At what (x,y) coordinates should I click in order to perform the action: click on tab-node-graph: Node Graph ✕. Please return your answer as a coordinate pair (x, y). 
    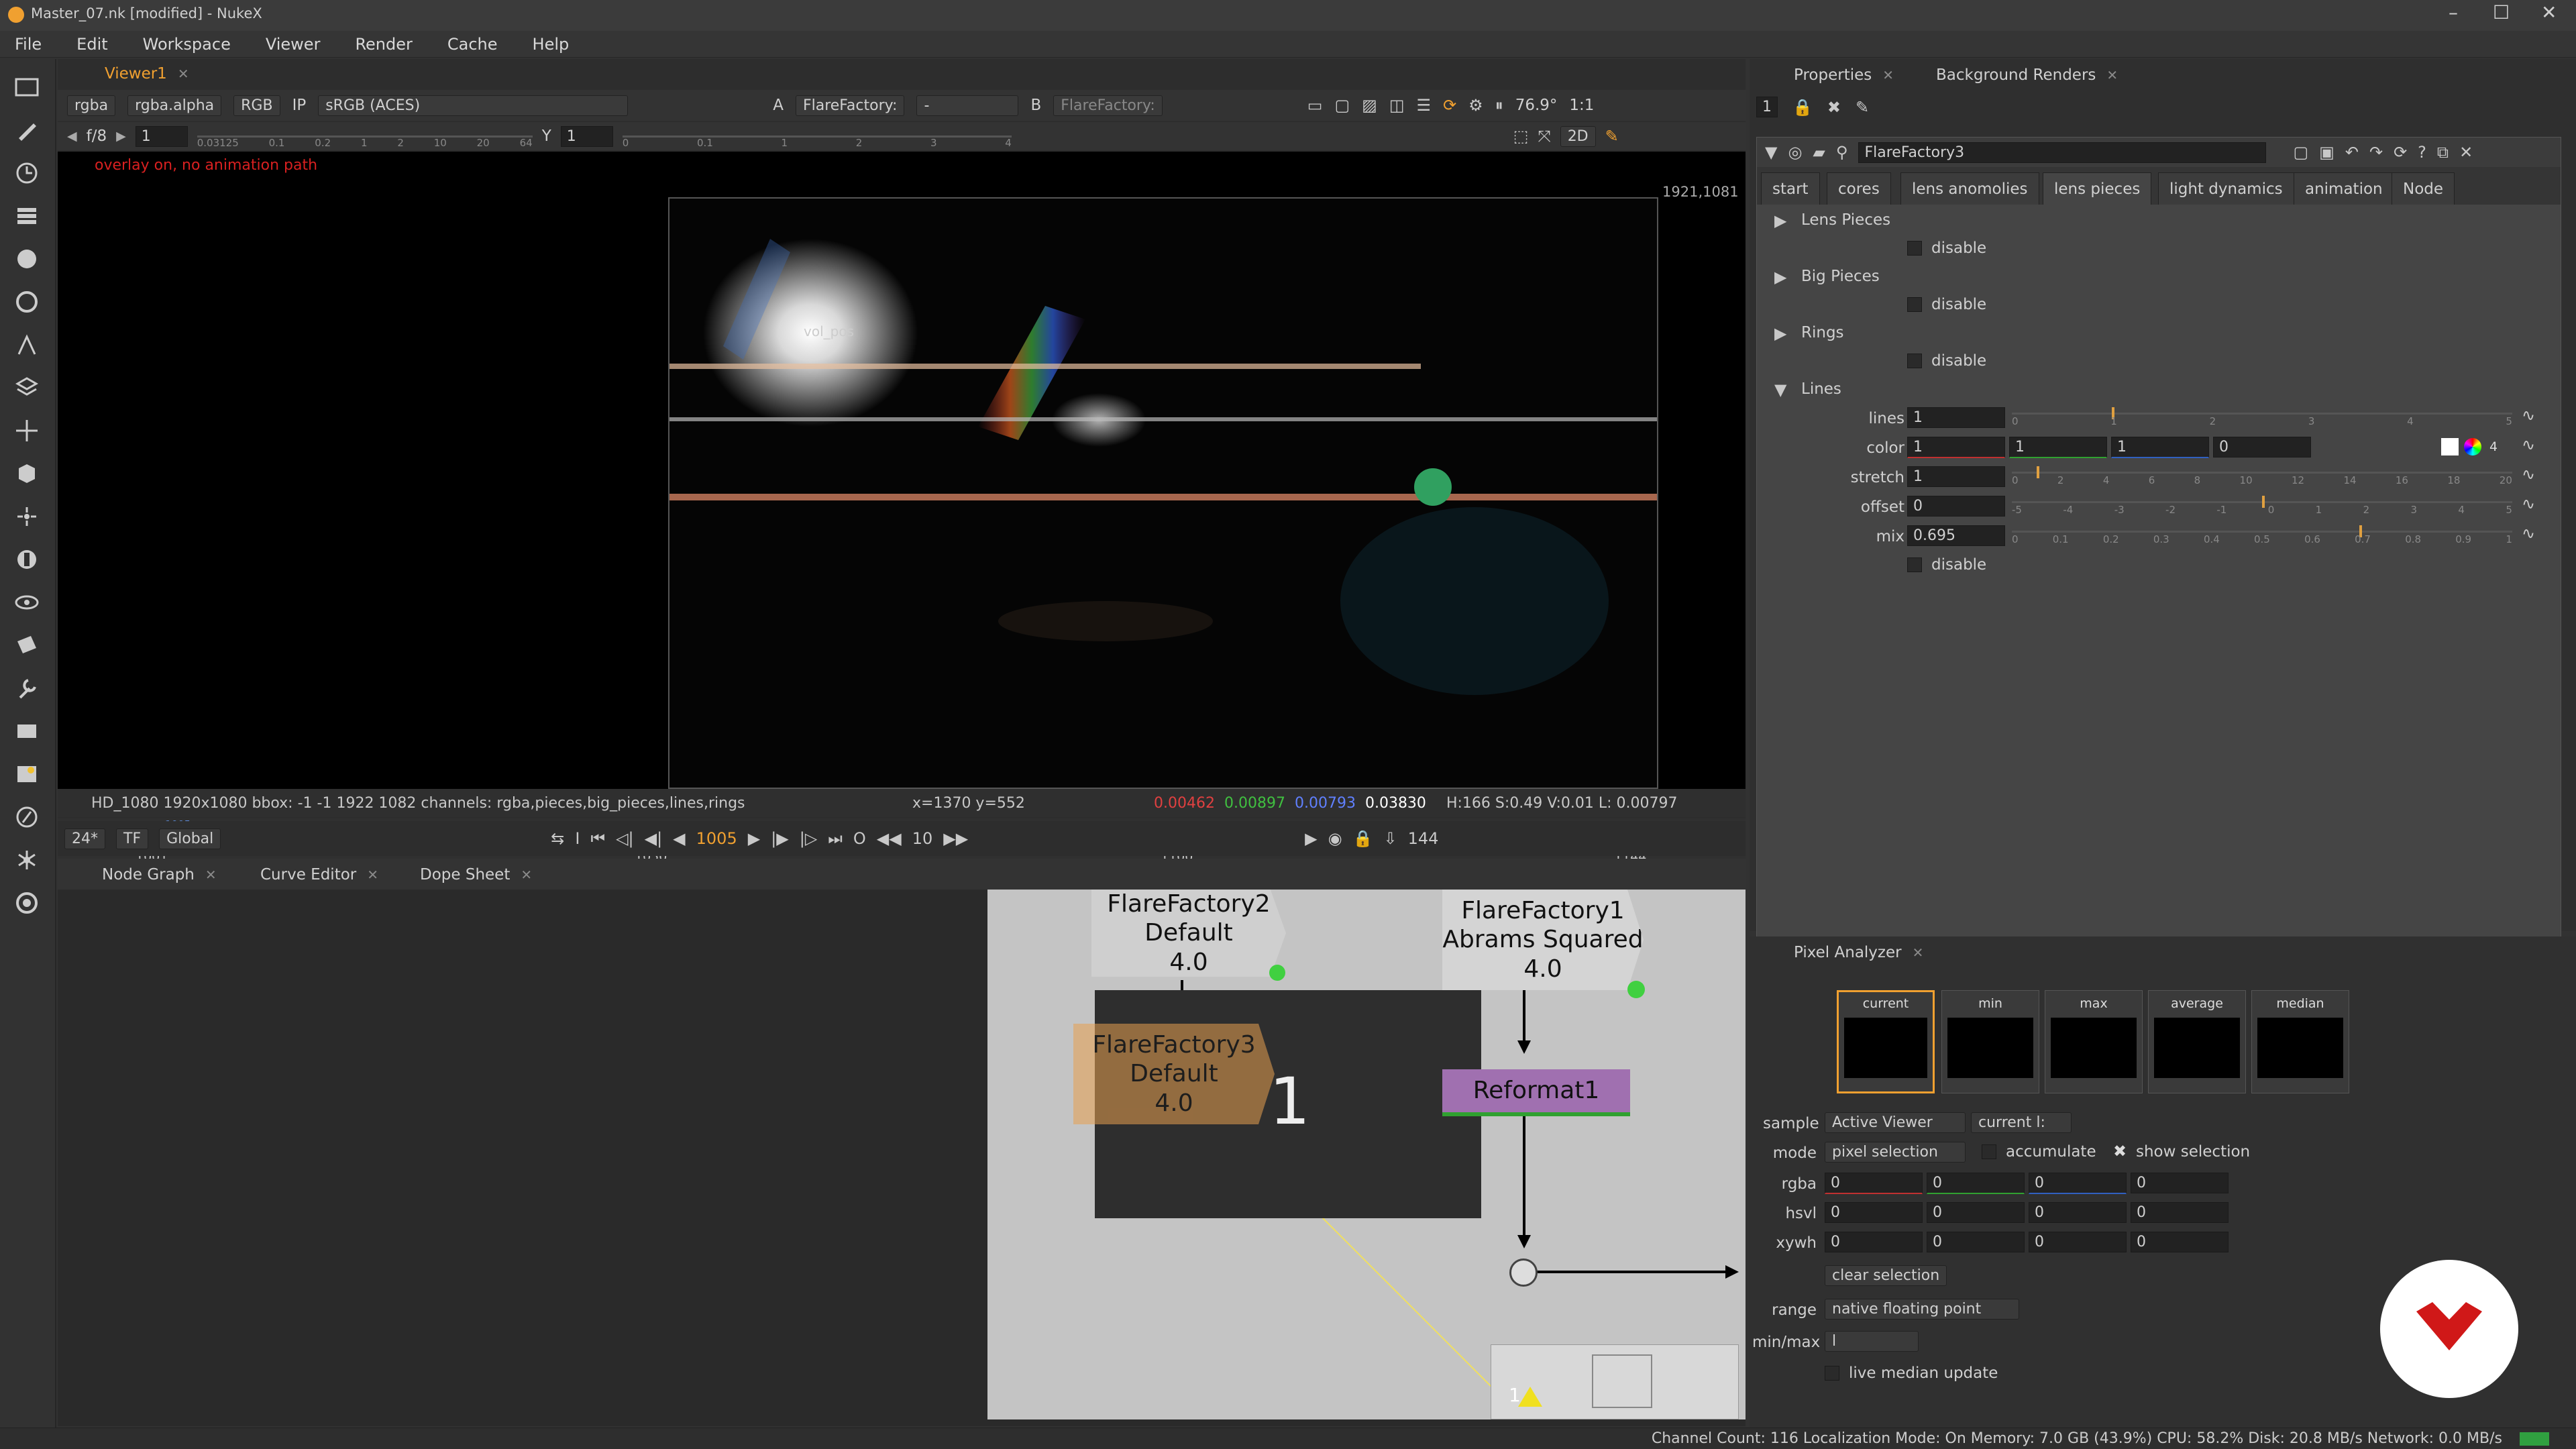
    Looking at the image, I should click on (159, 874).